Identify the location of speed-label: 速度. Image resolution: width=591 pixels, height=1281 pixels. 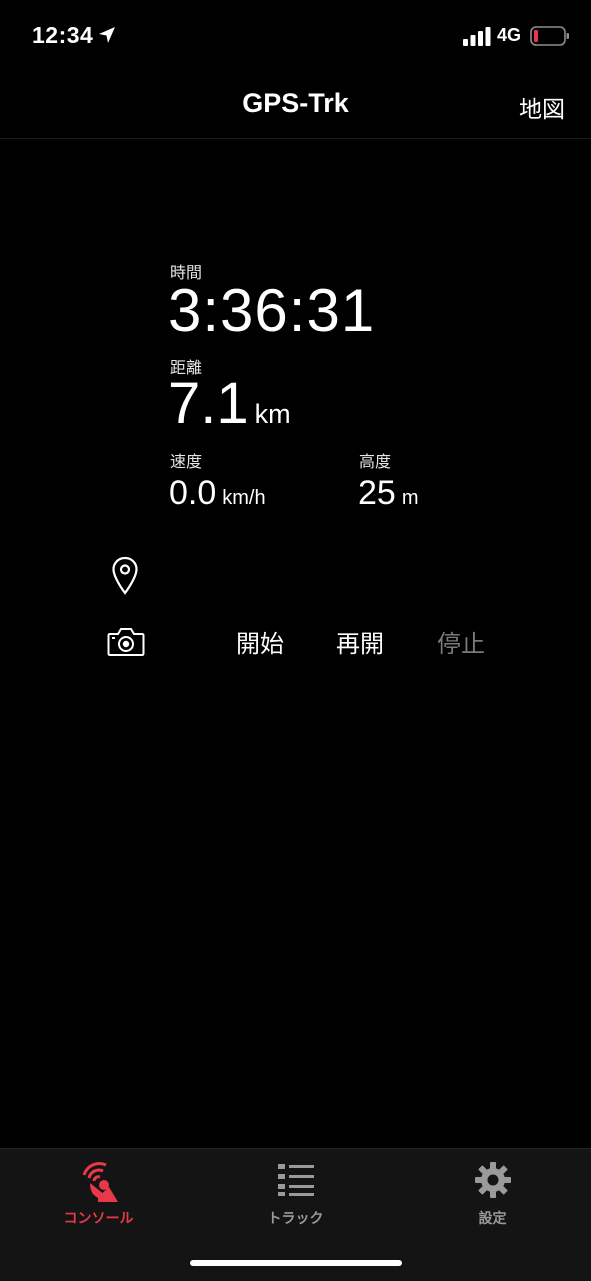
(186, 462).